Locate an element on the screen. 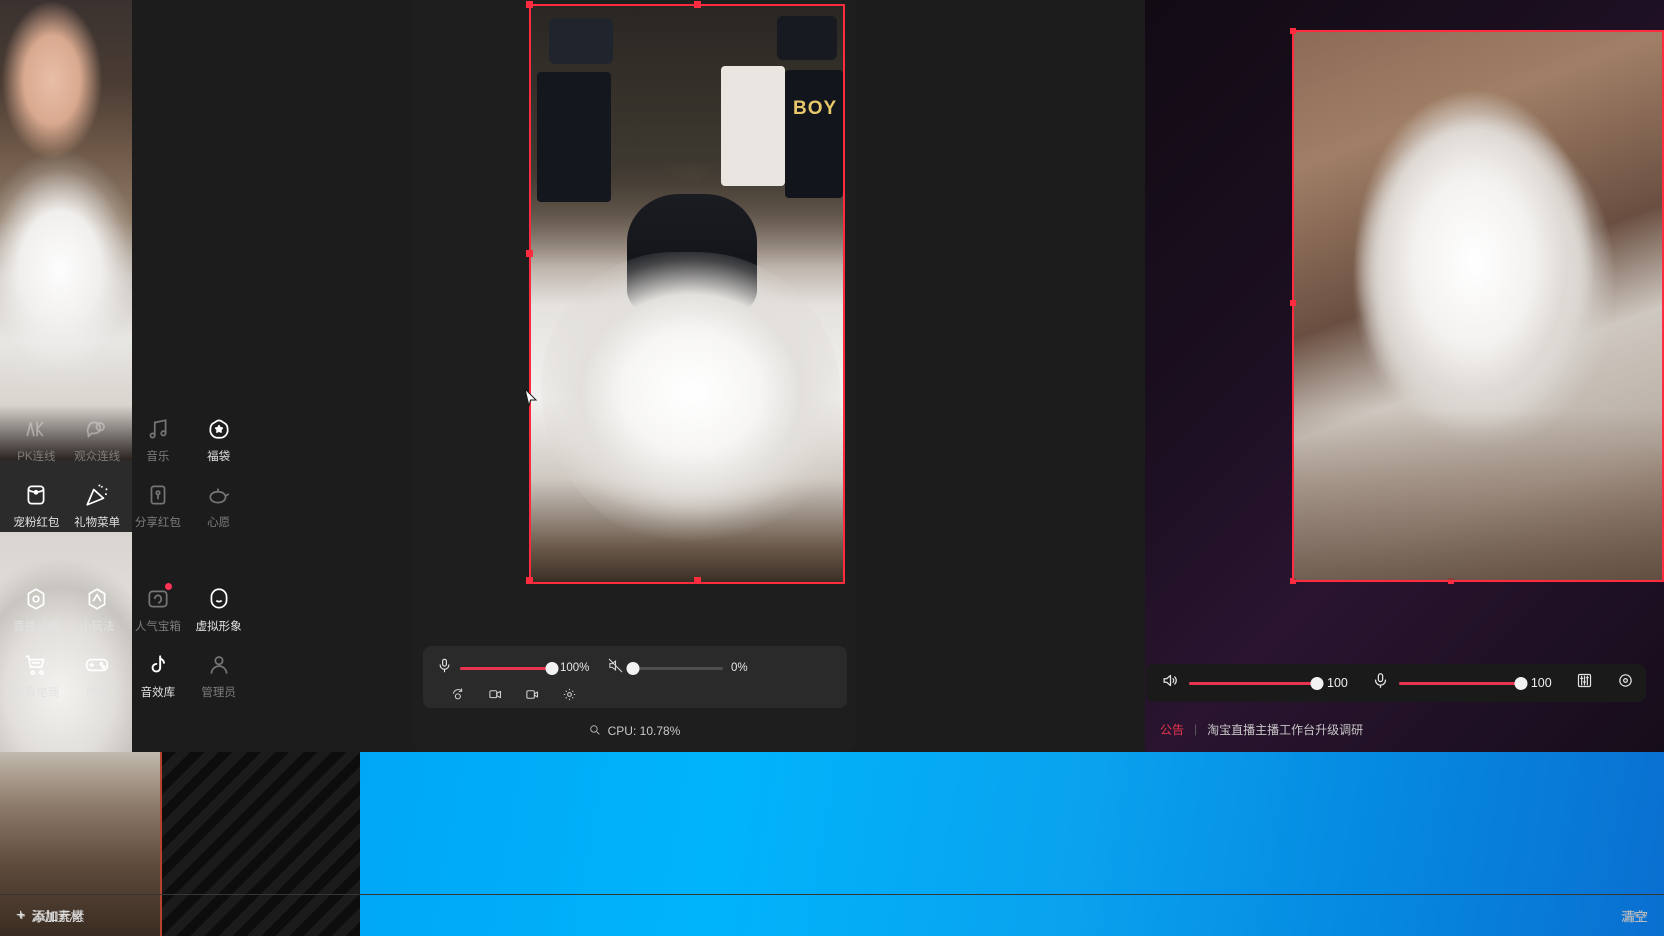  tool-label: 人气宝箱 is located at coordinates (157, 627).